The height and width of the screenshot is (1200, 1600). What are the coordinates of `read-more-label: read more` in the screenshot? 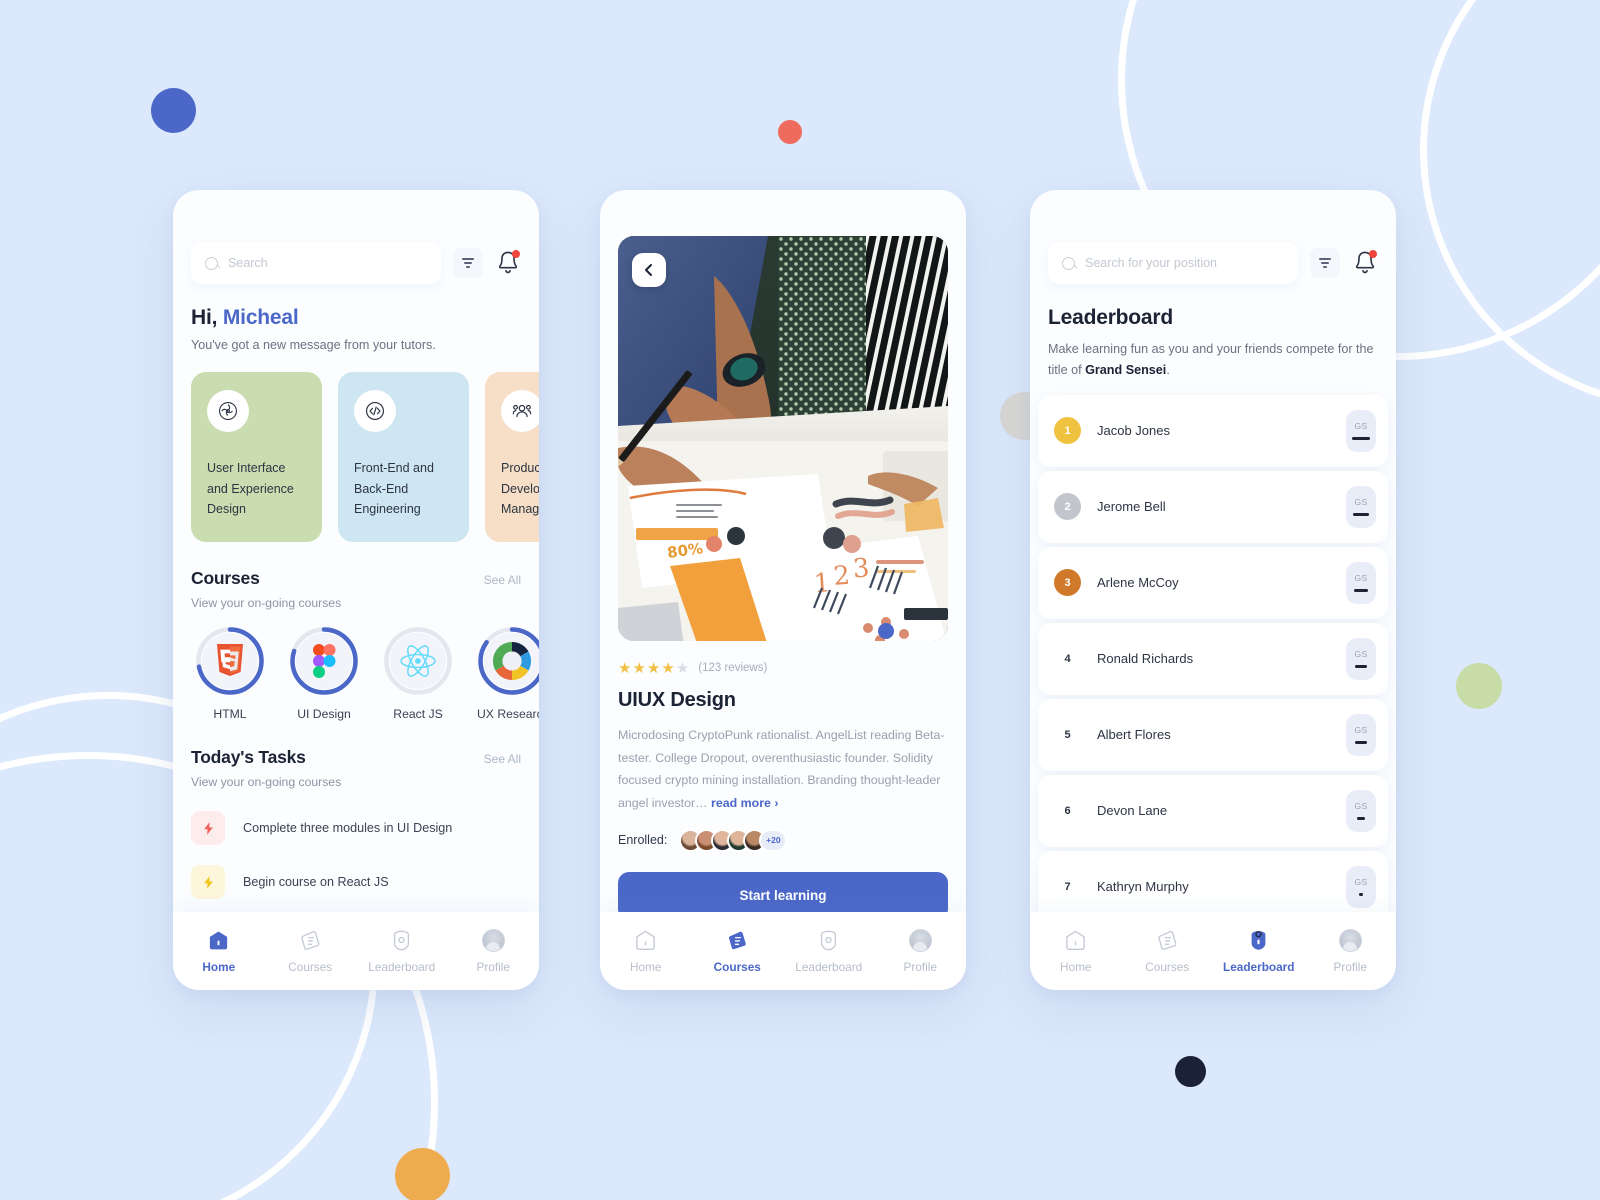 It's located at (741, 803).